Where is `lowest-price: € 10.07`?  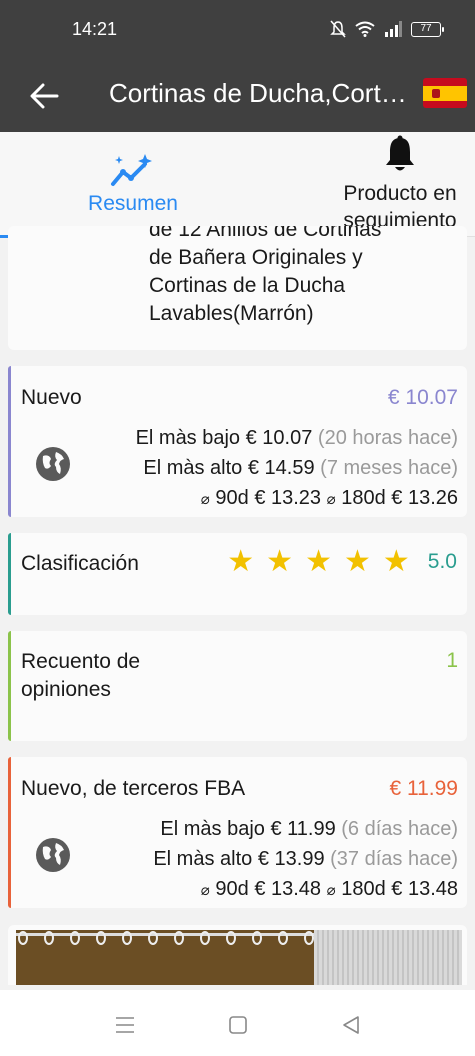 lowest-price: € 10.07 is located at coordinates (279, 438).